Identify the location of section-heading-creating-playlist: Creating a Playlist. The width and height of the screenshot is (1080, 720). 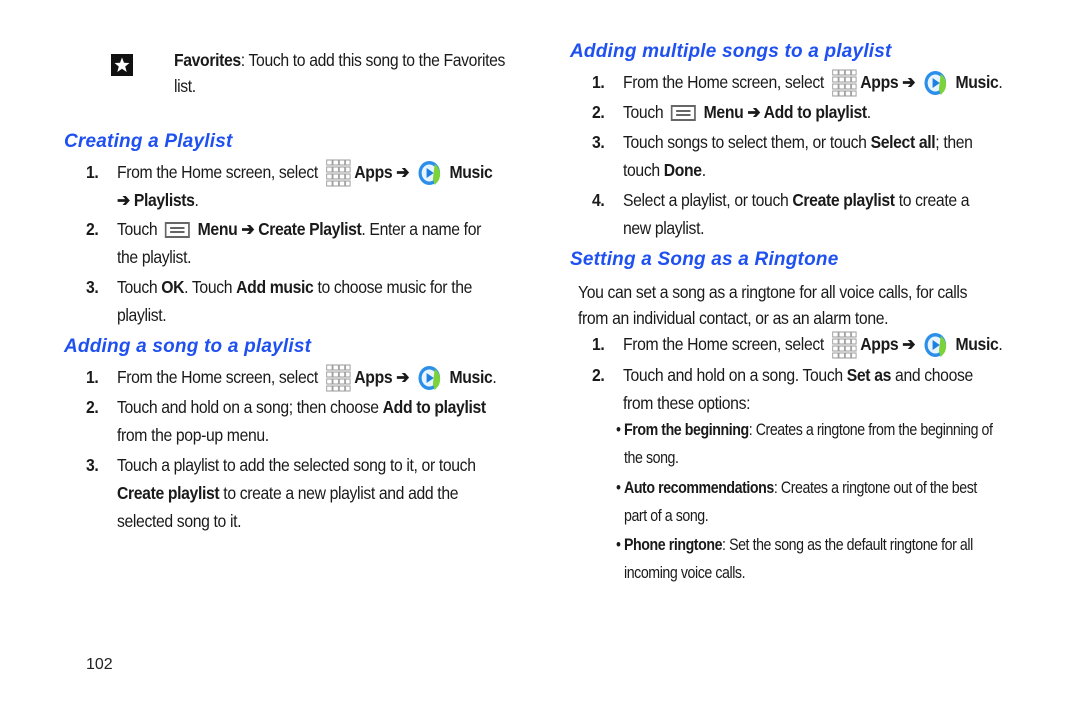
(148, 141).